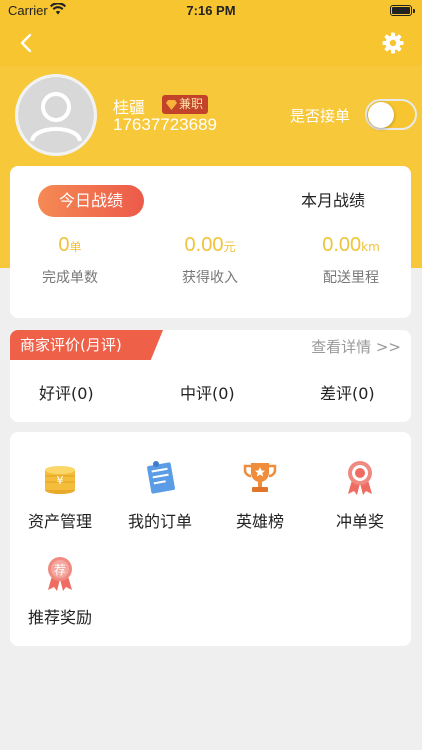 Image resolution: width=422 pixels, height=750 pixels. What do you see at coordinates (260, 495) in the screenshot?
I see `menu-item-leaderboard: 英雄榜` at bounding box center [260, 495].